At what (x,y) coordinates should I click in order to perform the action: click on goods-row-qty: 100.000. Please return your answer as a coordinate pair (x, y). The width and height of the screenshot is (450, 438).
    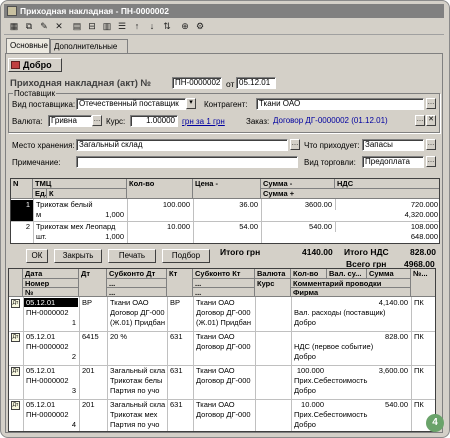
    Looking at the image, I should click on (160, 204).